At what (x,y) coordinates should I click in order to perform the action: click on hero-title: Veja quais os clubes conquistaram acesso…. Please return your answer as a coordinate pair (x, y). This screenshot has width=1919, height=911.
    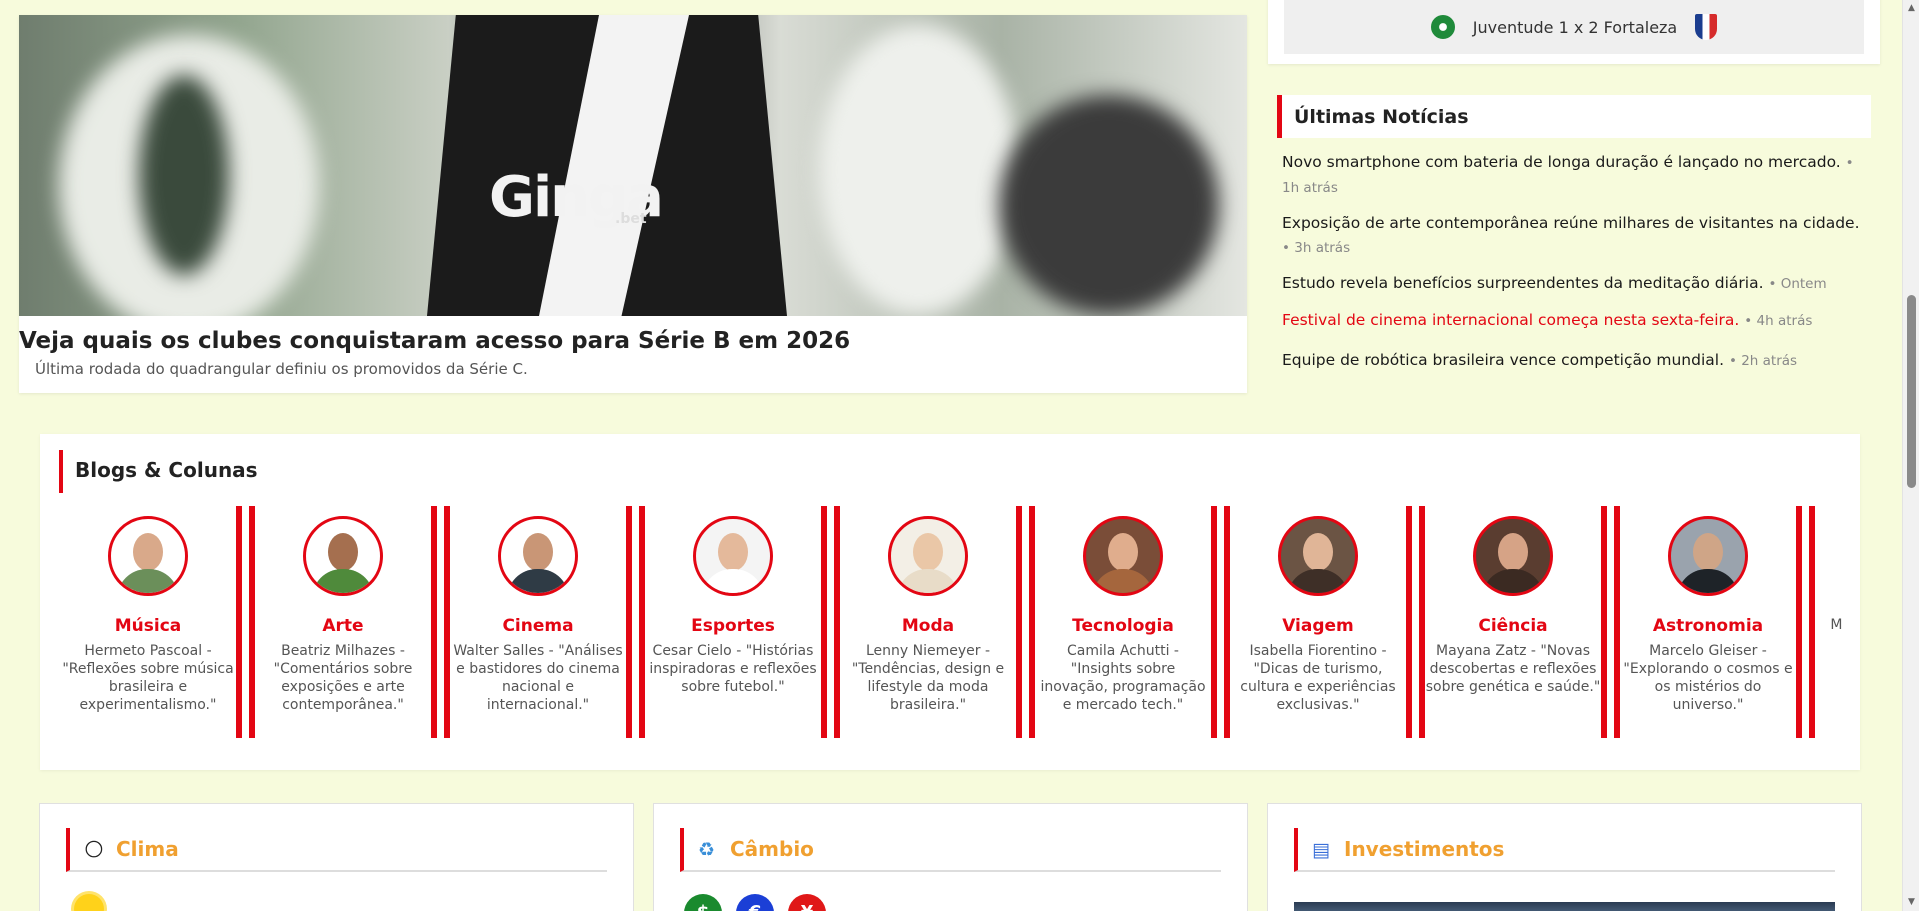
    Looking at the image, I should click on (434, 341).